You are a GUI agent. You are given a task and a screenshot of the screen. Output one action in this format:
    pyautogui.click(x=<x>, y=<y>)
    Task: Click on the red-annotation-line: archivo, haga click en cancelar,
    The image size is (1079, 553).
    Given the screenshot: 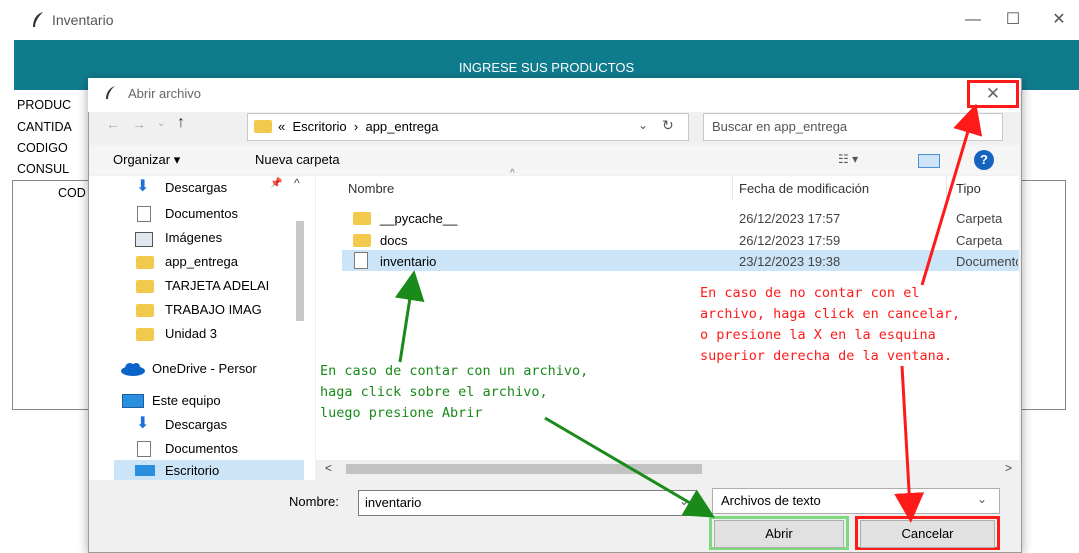 What is the action you would take?
    pyautogui.click(x=830, y=314)
    